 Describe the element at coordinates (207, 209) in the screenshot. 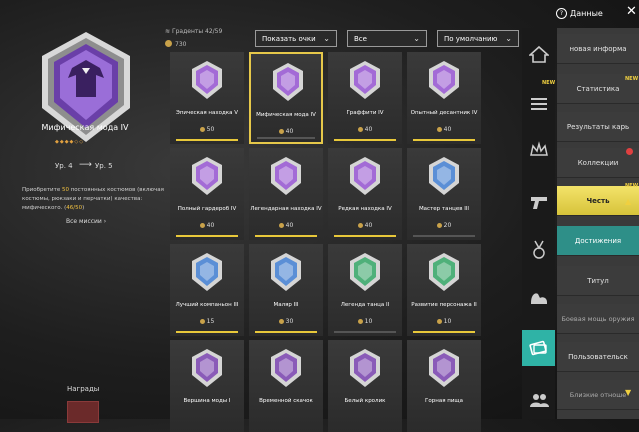

I see `achievement-name: Полный гардероб IV` at that location.